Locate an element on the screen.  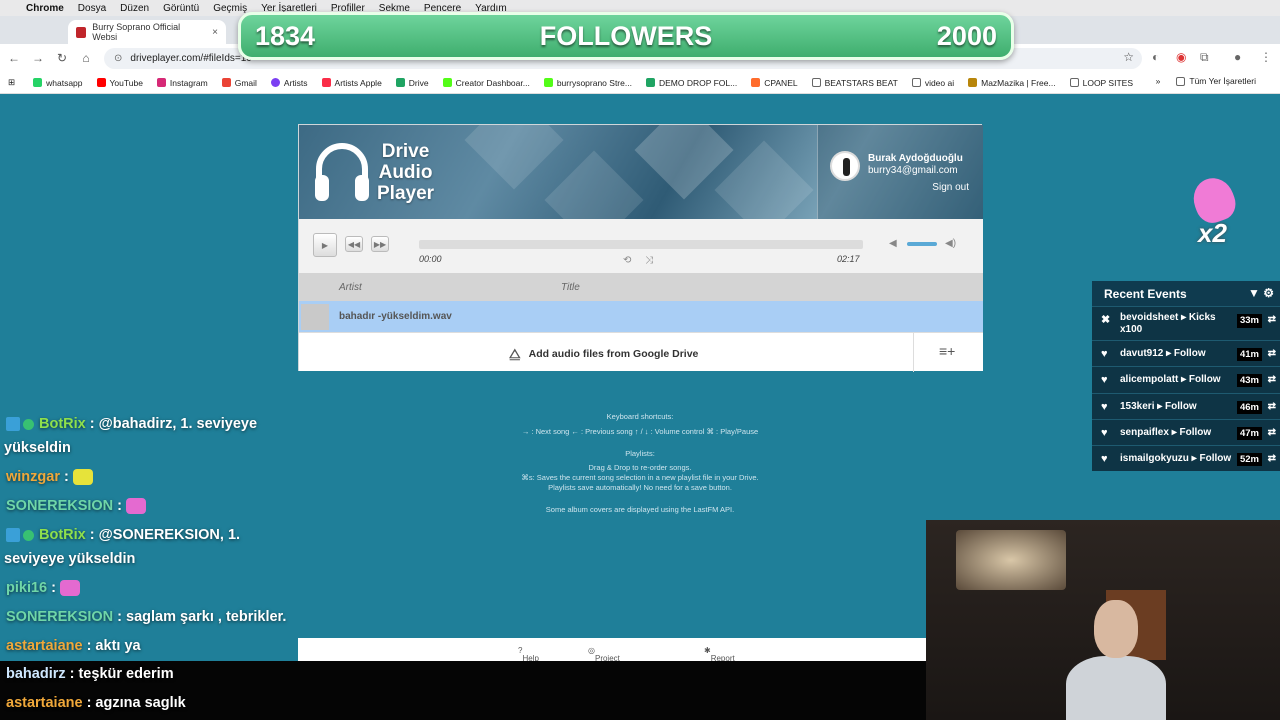
kick-icon is located at coordinates (548, 82).